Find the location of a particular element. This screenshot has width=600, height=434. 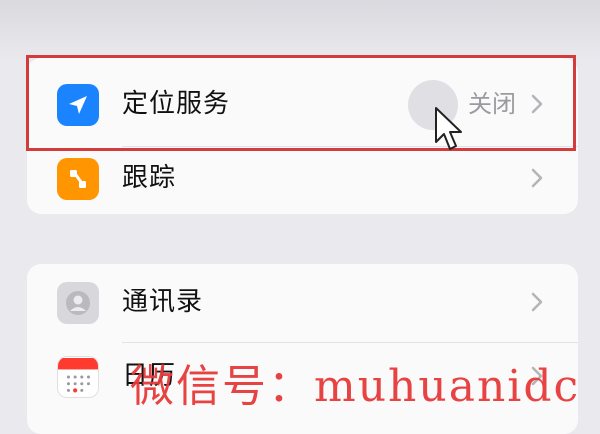

calendar-icon is located at coordinates (78, 377).